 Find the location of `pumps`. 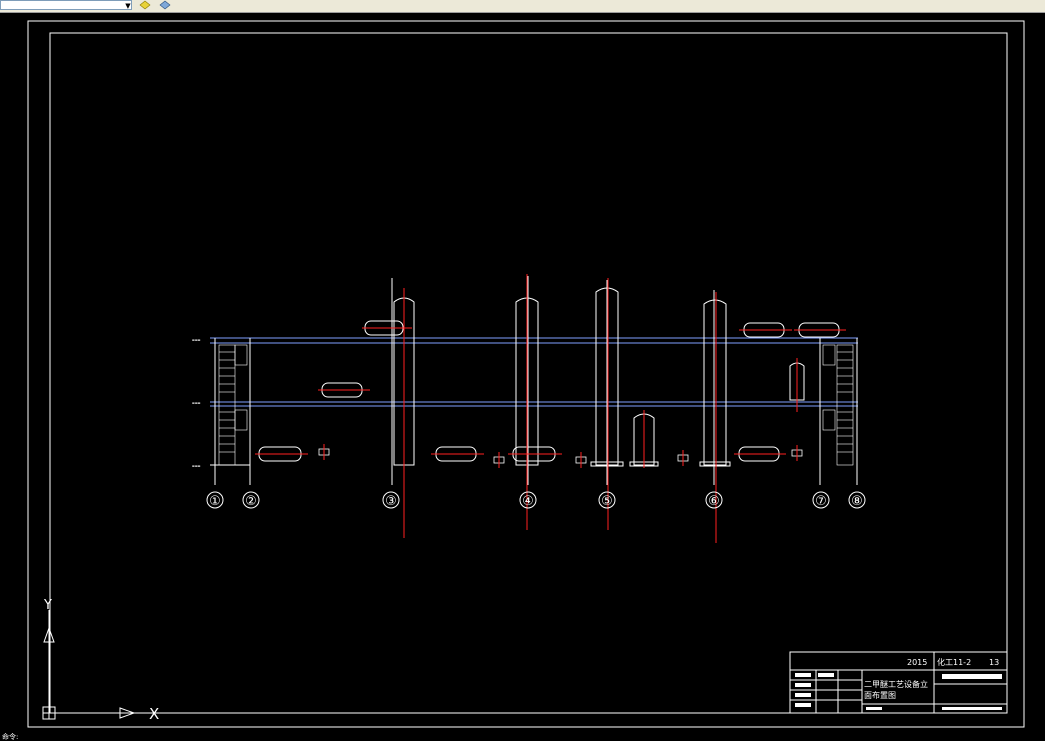

pumps is located at coordinates (560, 456).